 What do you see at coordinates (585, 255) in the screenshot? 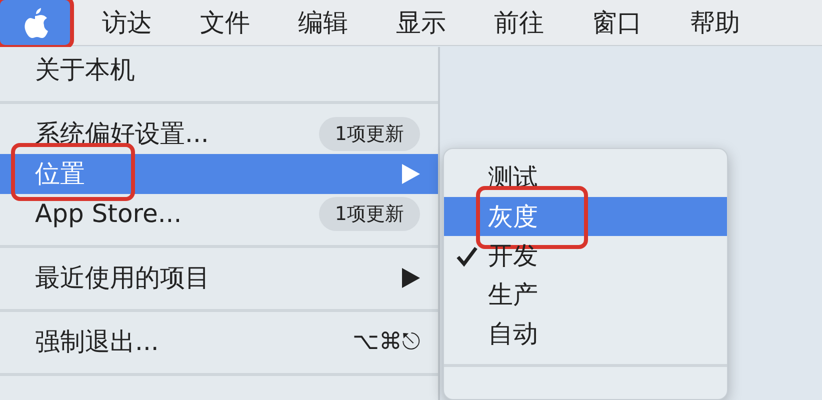
I see `submenu-item: 开发` at bounding box center [585, 255].